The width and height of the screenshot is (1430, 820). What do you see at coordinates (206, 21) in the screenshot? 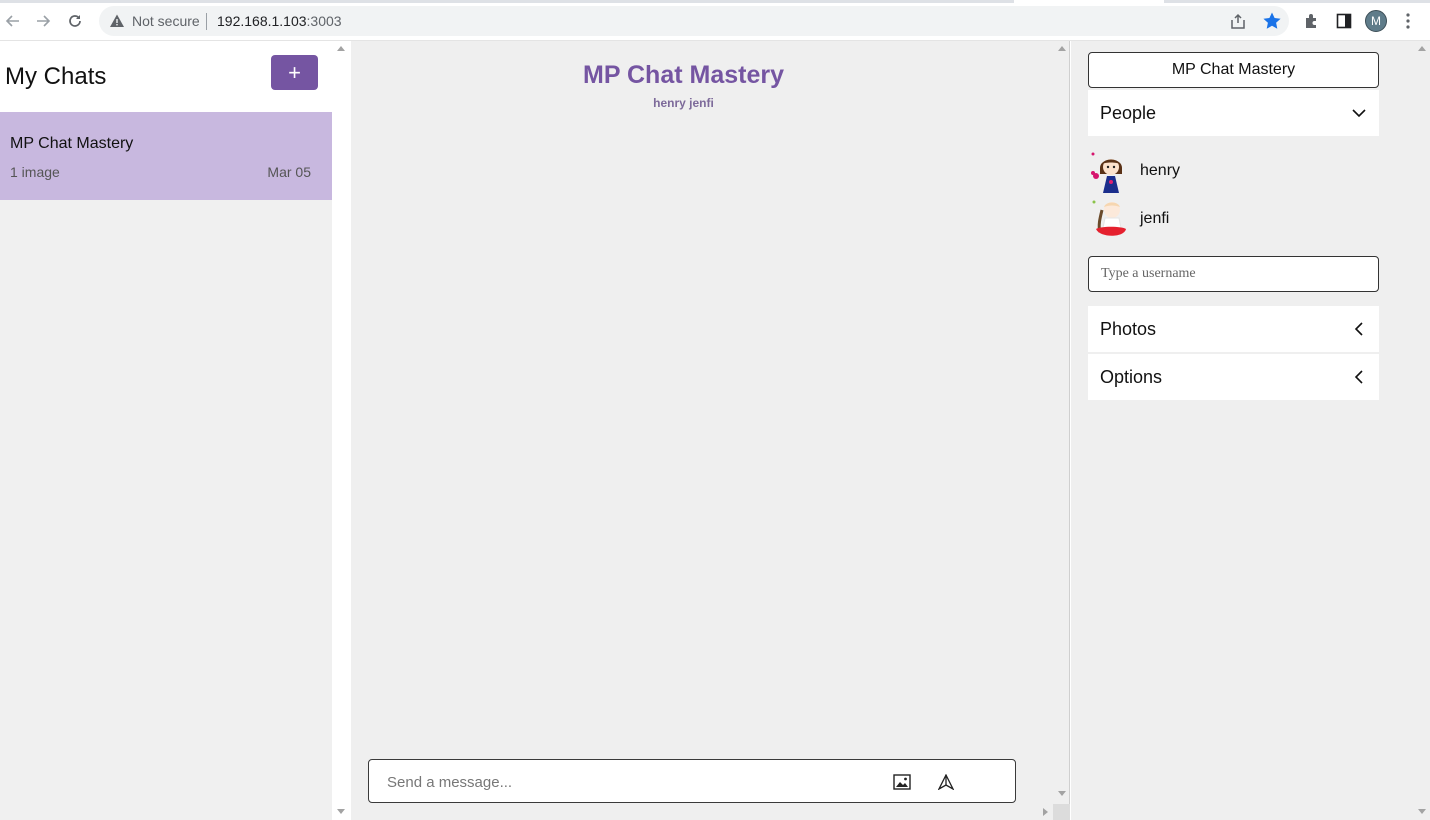
I see `omnibox-divider` at bounding box center [206, 21].